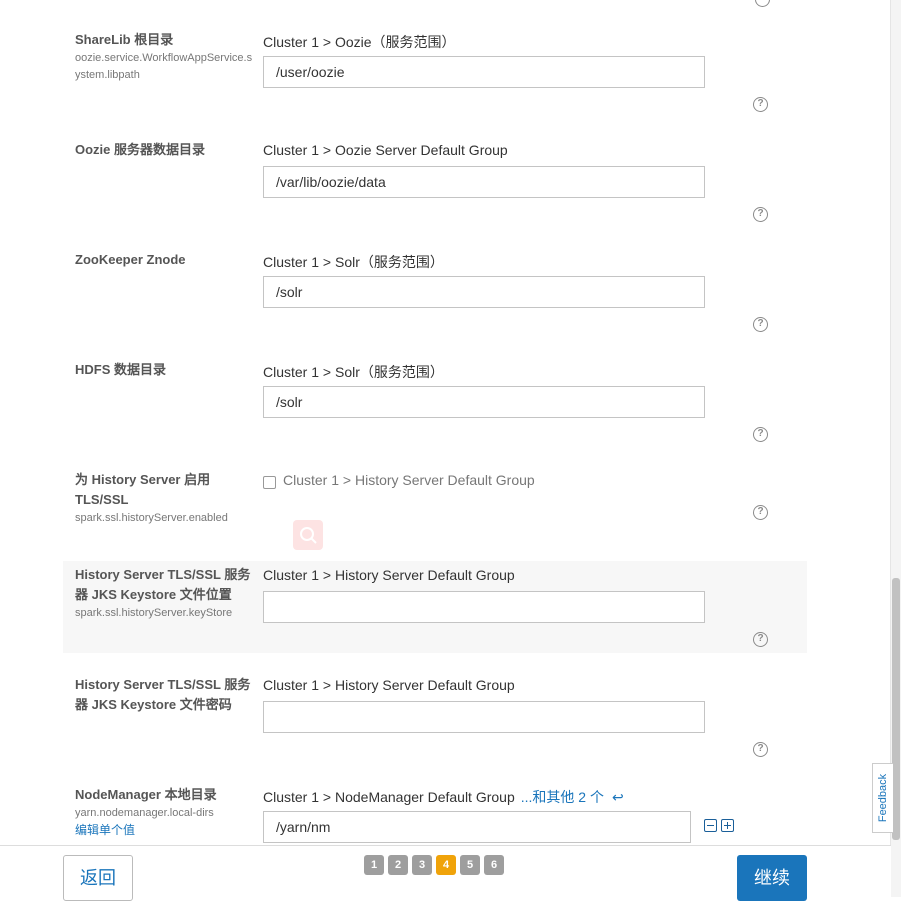 The image size is (901, 901). Describe the element at coordinates (164, 830) in the screenshot. I see `edit-individual-link: 编辑单个值` at that location.